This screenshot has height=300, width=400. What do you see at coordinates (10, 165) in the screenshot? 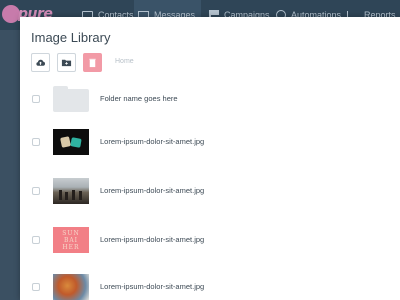
I see `sidebar-strip` at bounding box center [10, 165].